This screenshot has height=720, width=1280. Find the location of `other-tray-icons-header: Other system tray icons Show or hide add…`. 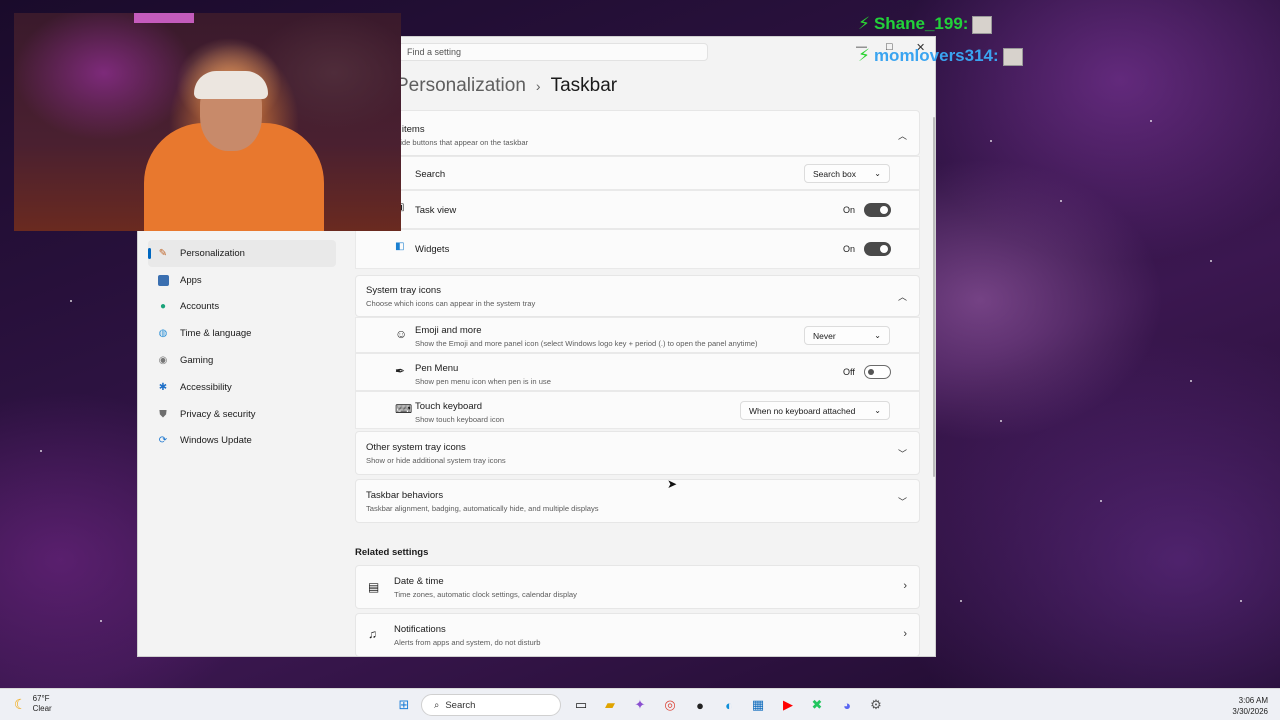

other-tray-icons-header: Other system tray icons Show or hide add… is located at coordinates (637, 453).